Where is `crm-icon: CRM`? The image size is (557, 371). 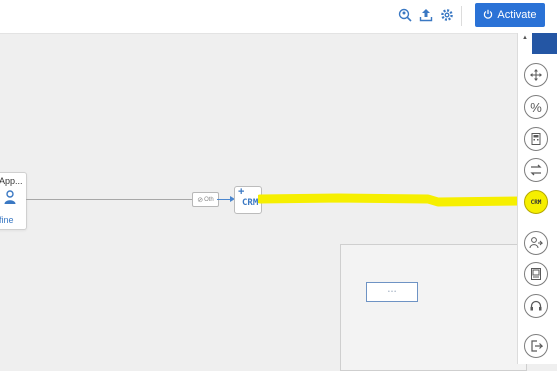 crm-icon: CRM is located at coordinates (536, 202).